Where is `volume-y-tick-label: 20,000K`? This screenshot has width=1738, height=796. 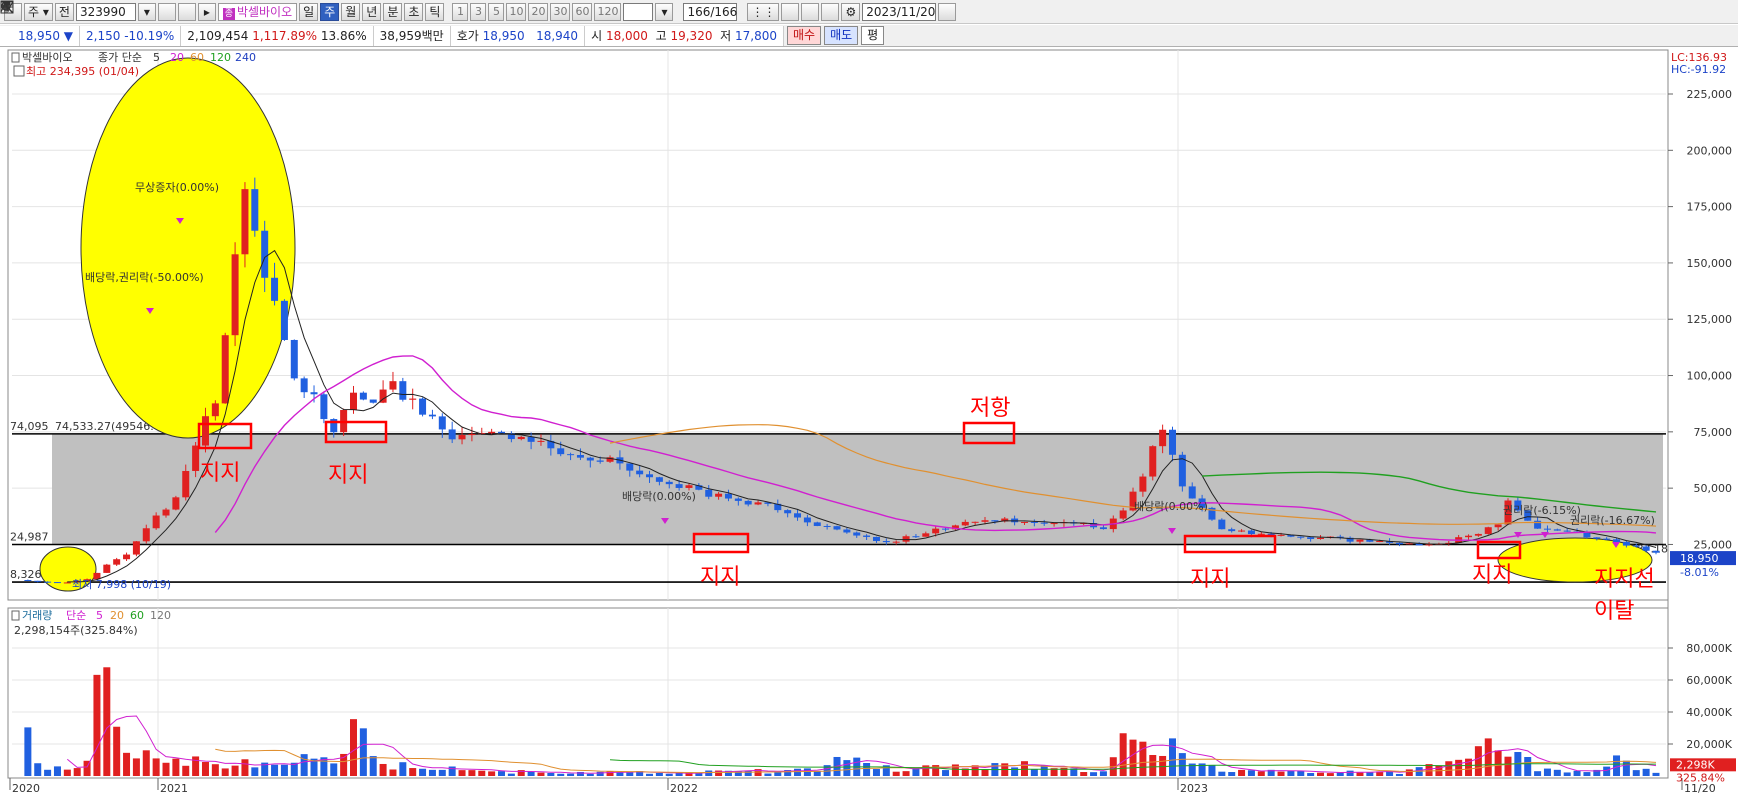
volume-y-tick-label: 20,000K is located at coordinates (1709, 744).